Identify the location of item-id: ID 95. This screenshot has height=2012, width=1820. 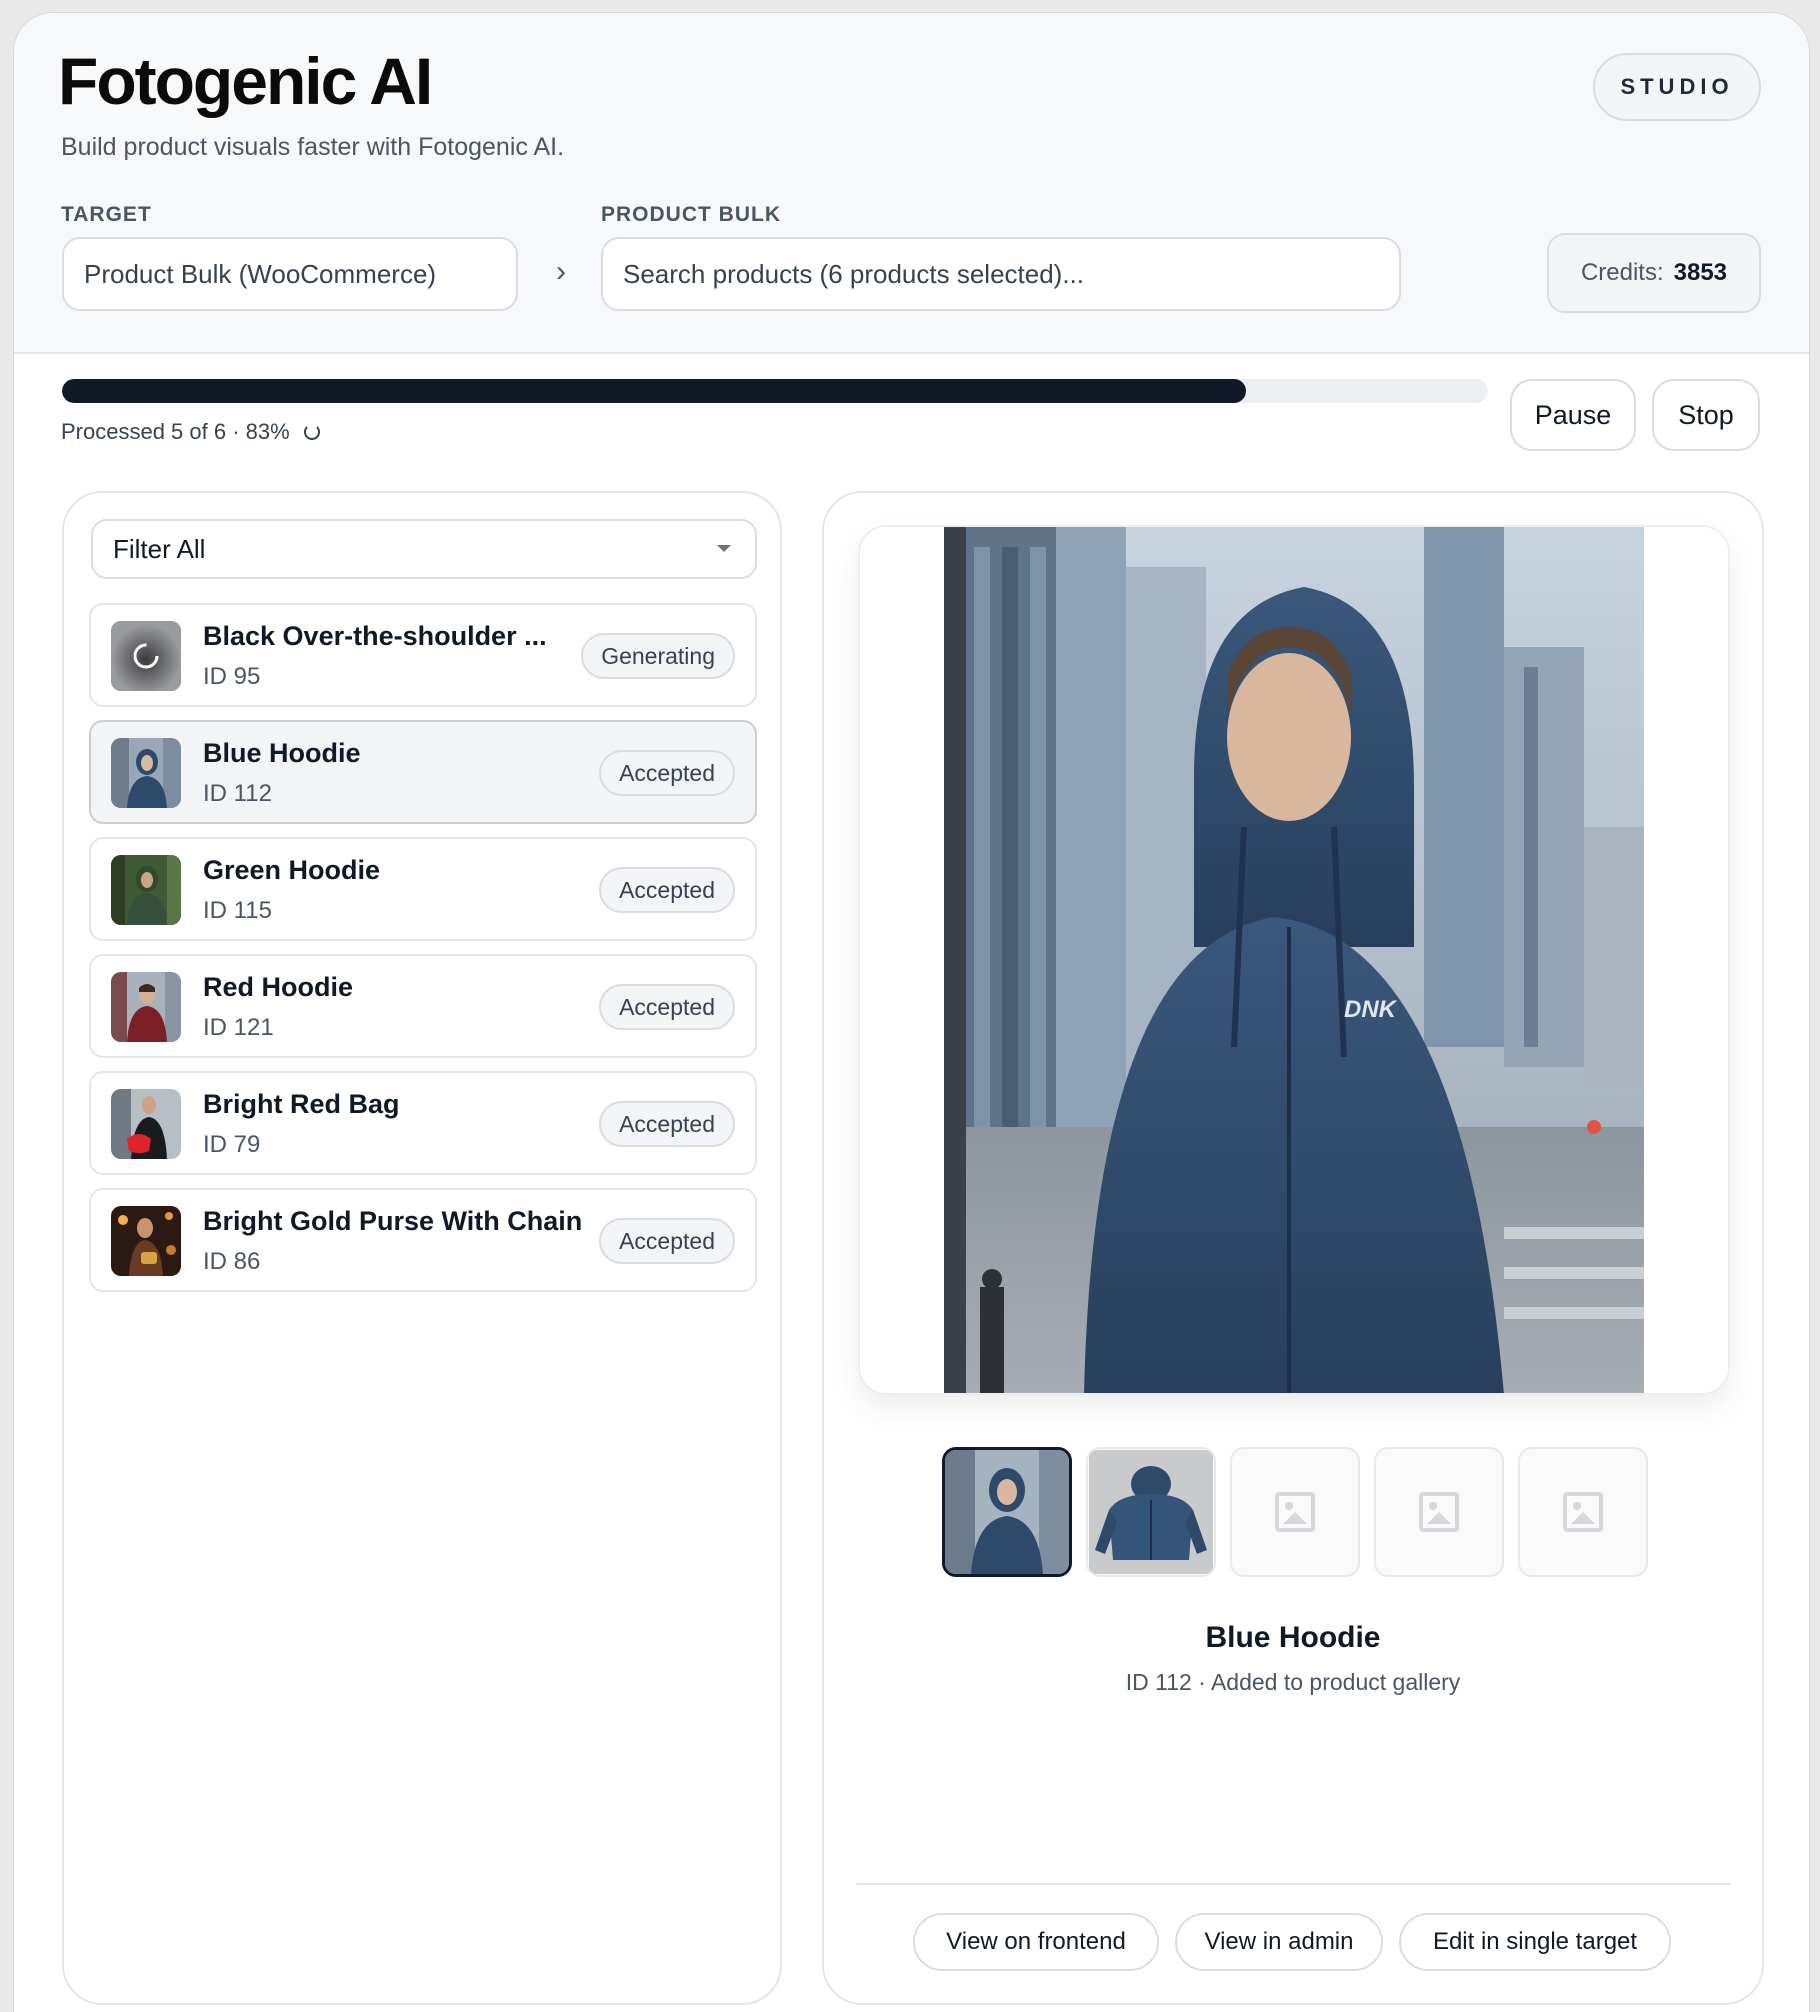
(232, 676).